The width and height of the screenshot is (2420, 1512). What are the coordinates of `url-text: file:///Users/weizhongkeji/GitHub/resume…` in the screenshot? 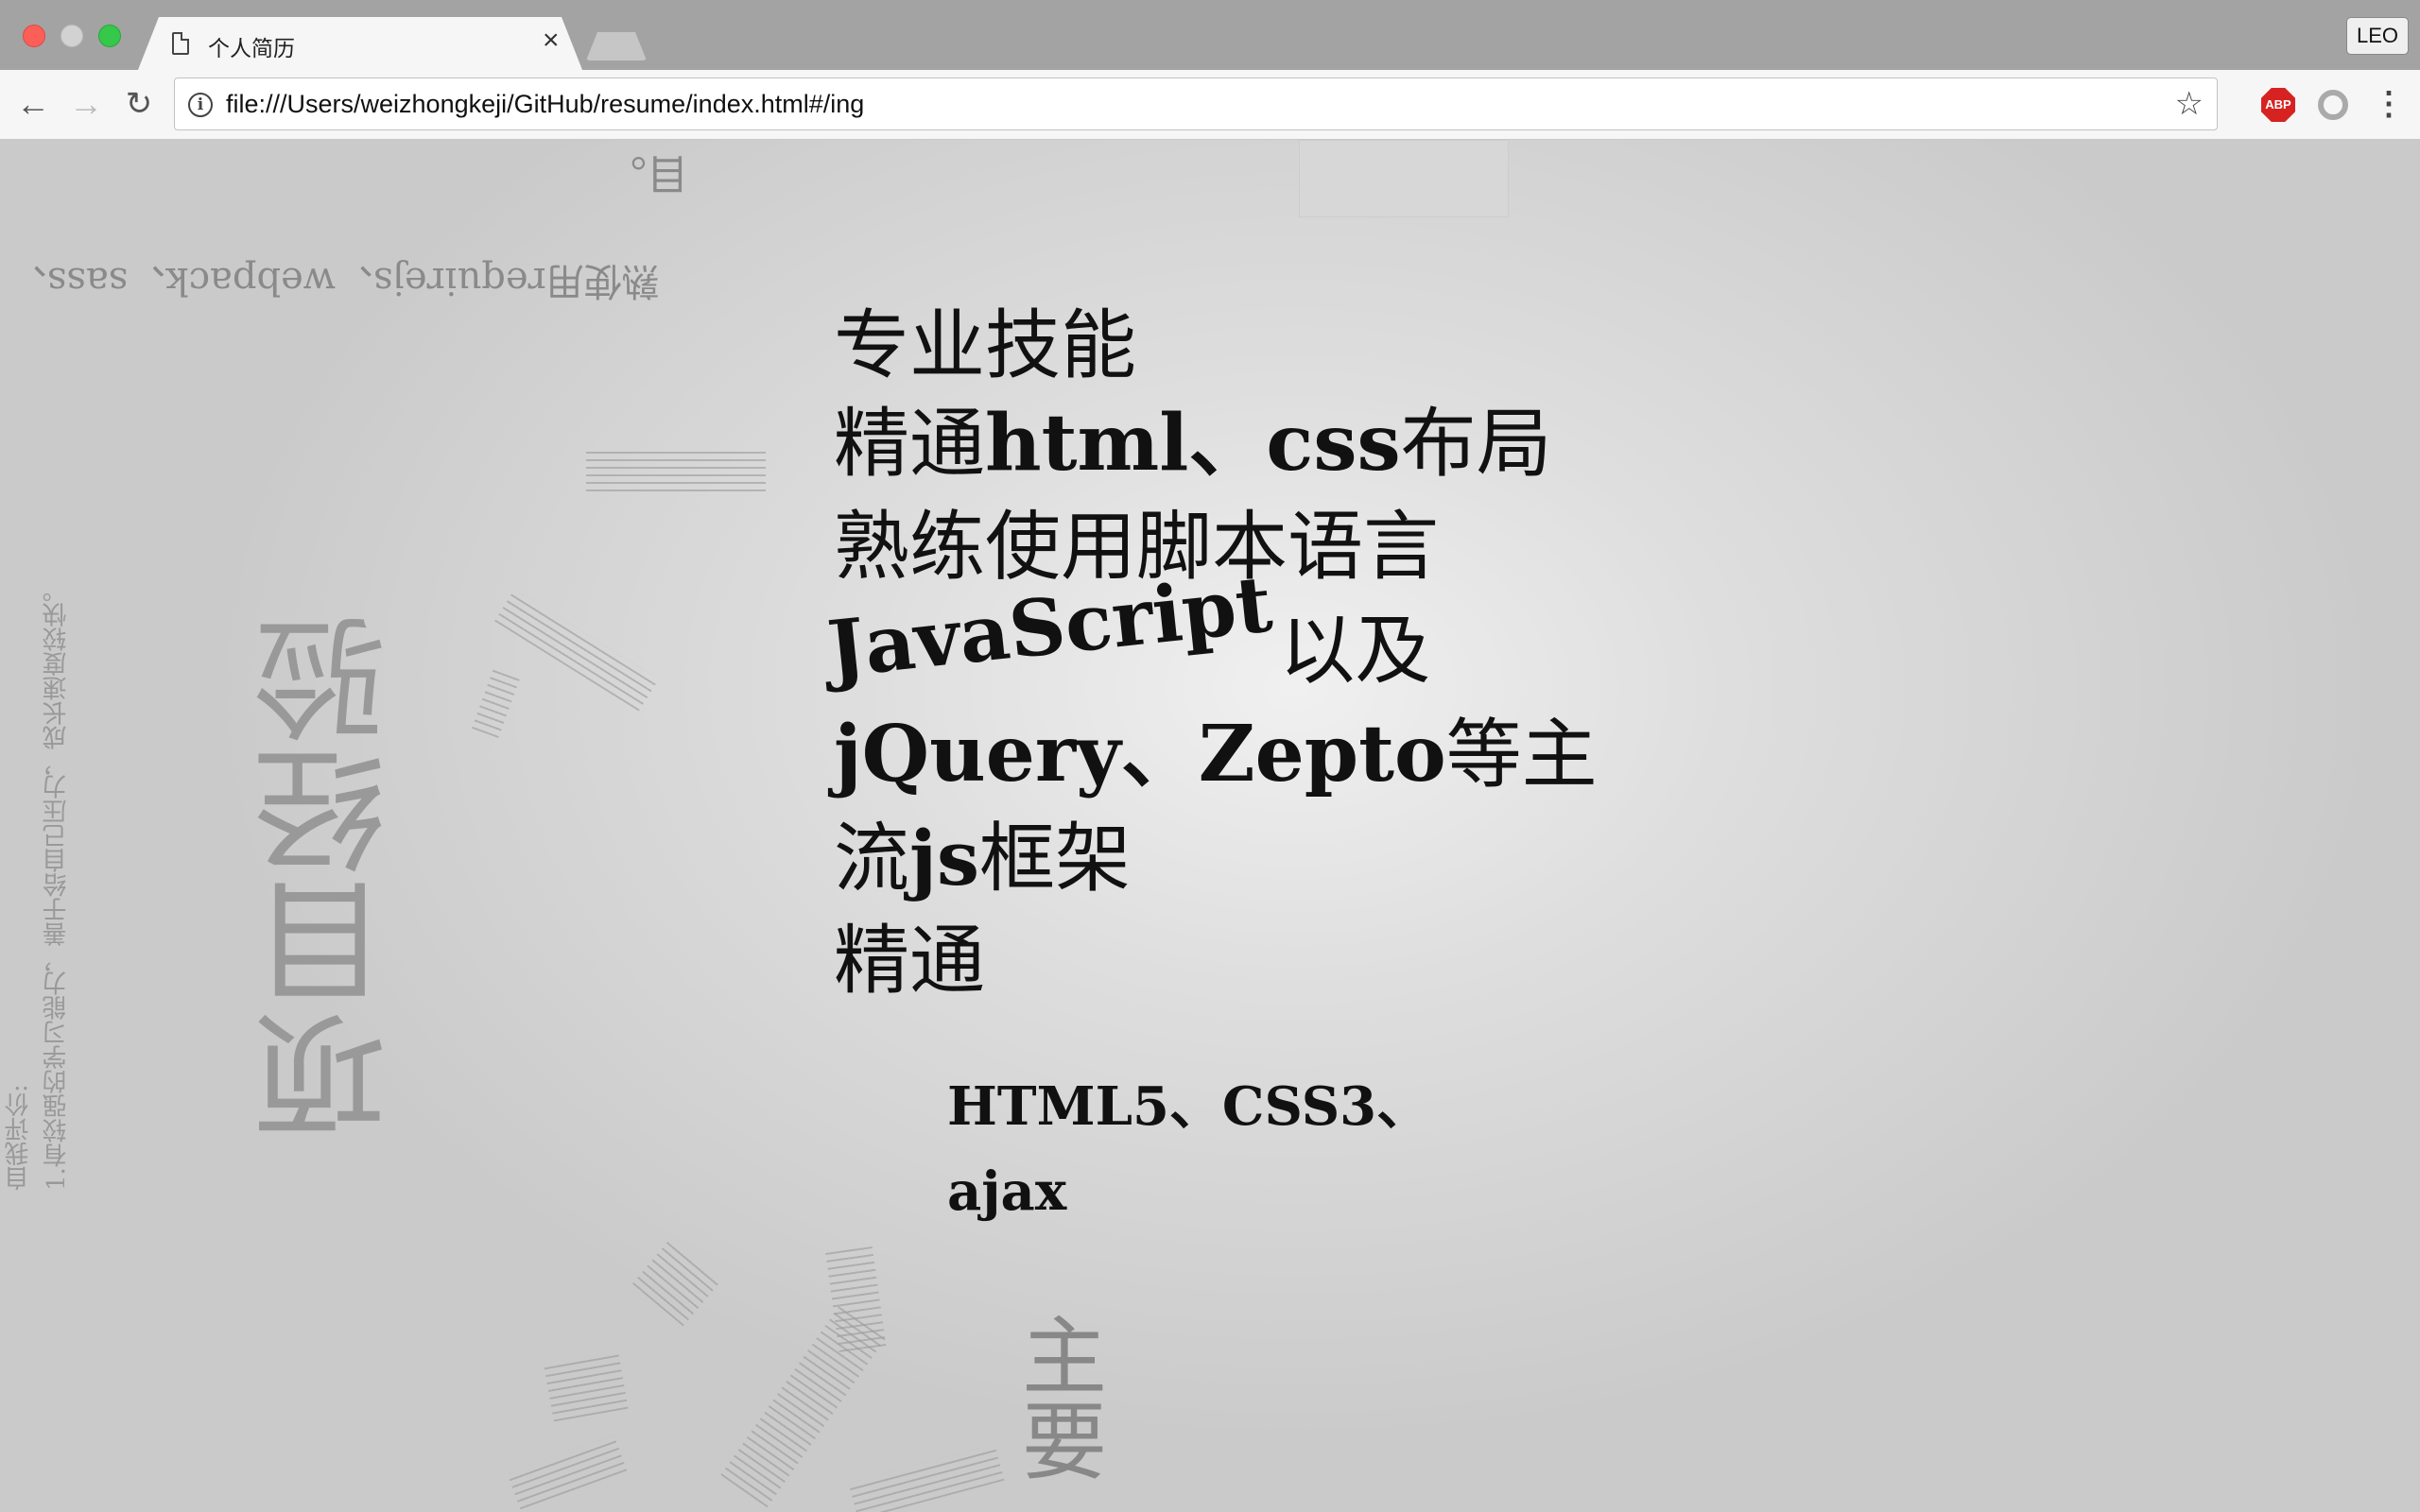 It's located at (545, 104).